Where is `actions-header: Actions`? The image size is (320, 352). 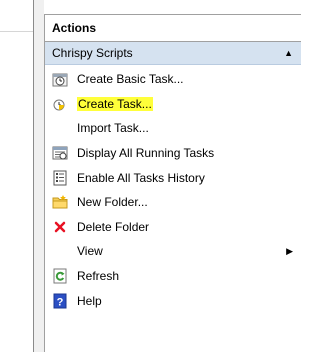 actions-header: Actions is located at coordinates (173, 28).